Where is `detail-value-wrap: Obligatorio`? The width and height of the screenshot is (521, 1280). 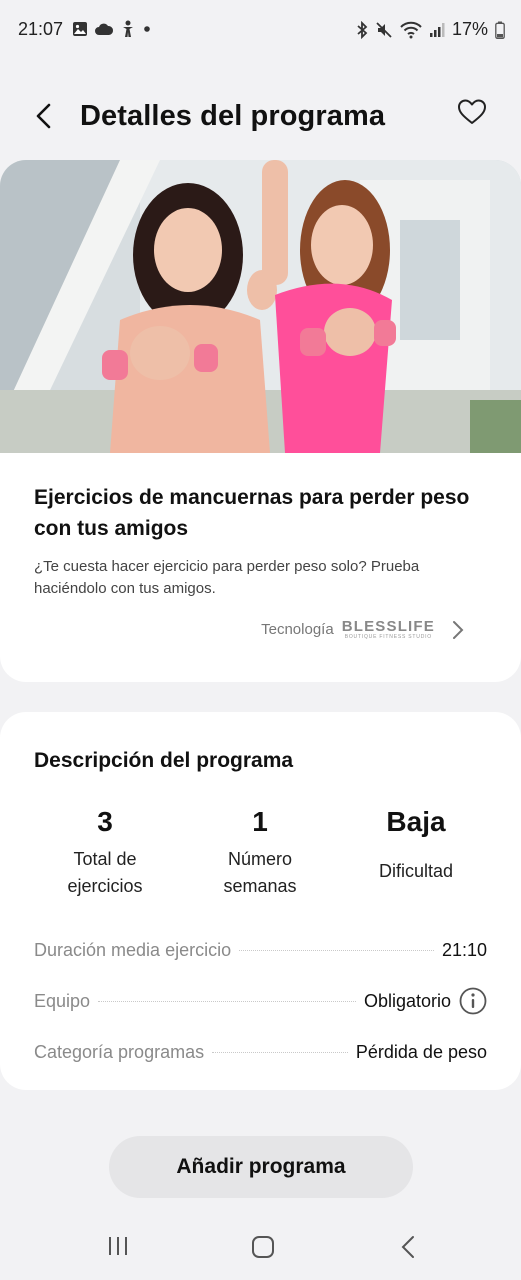 detail-value-wrap: Obligatorio is located at coordinates (425, 1001).